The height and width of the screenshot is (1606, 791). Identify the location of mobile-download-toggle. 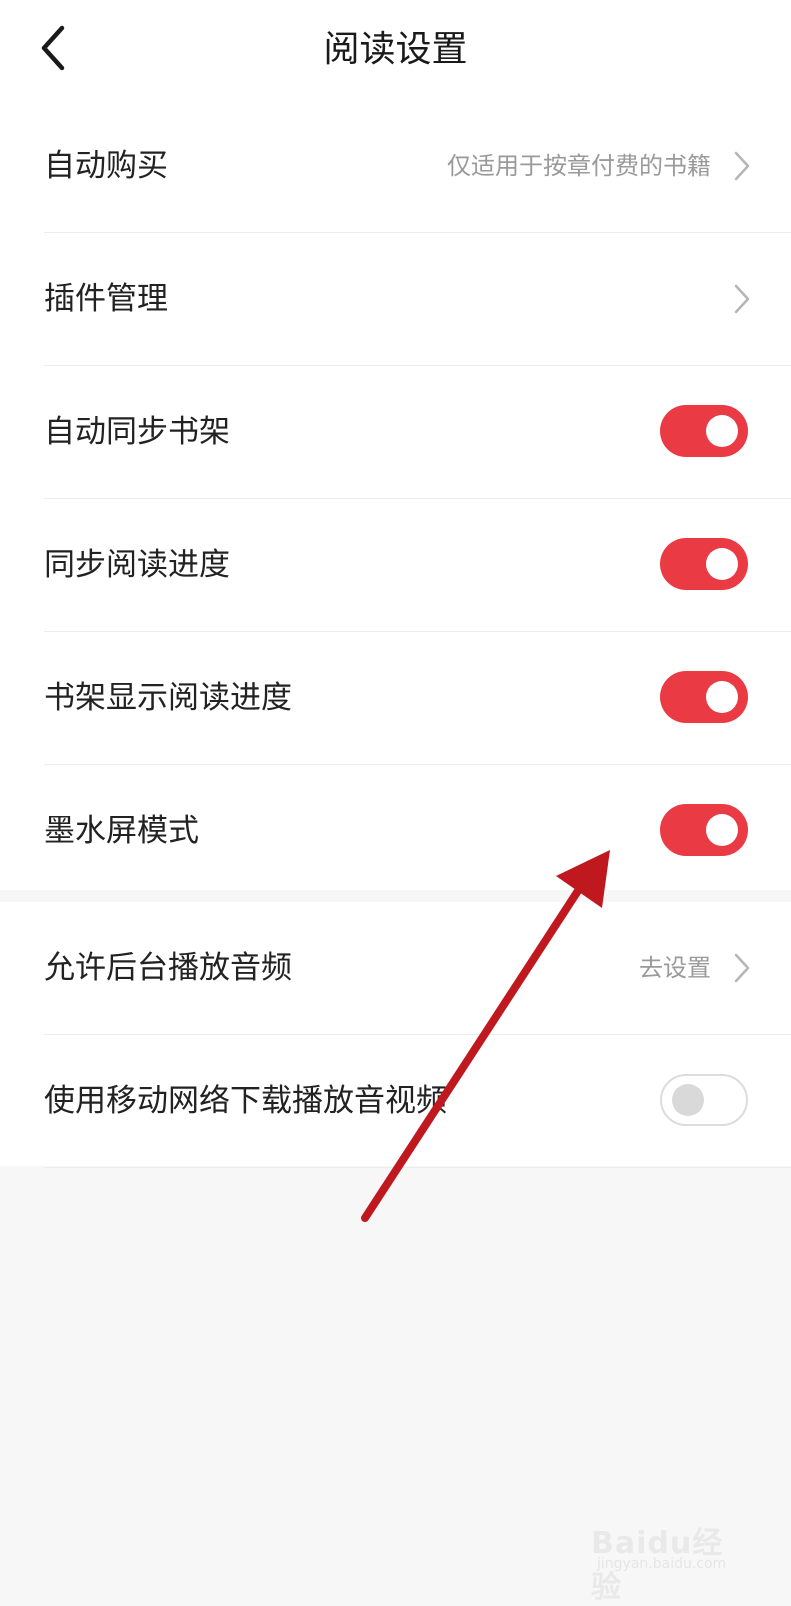
(704, 1100).